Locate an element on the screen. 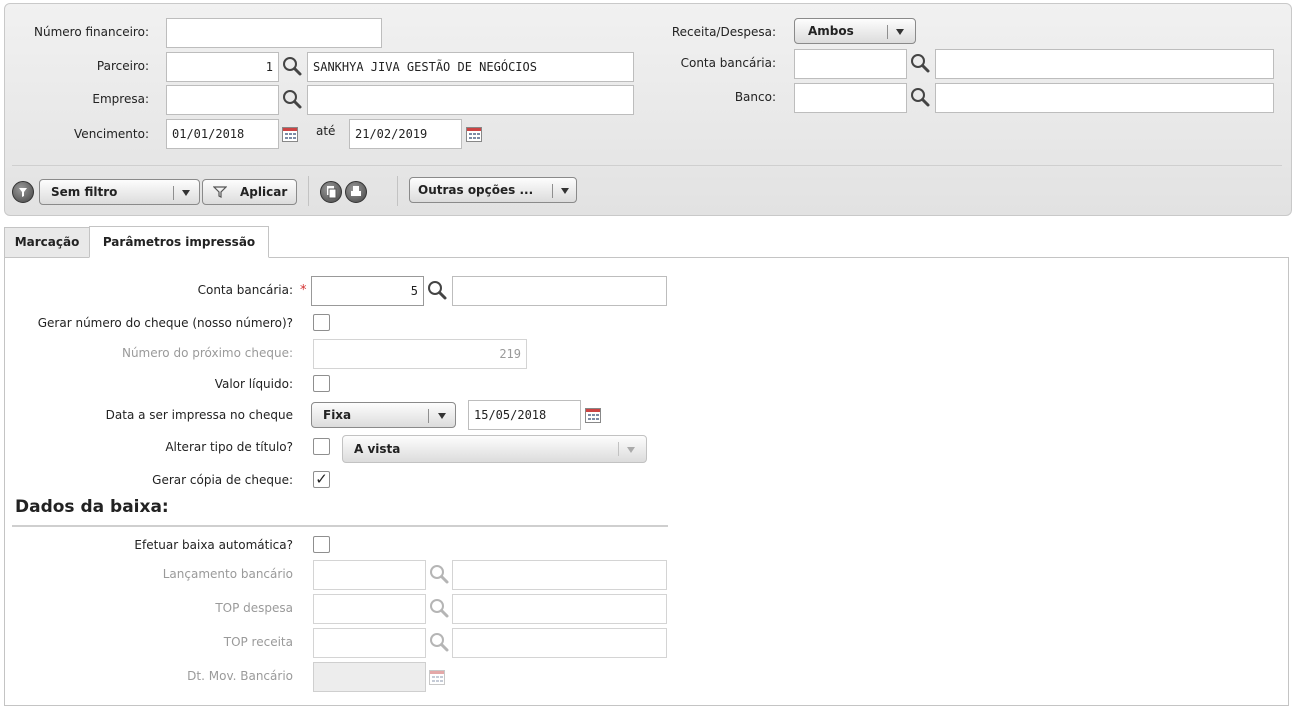 This screenshot has height=710, width=1297. conta-bancaria-name-input is located at coordinates (559, 291).